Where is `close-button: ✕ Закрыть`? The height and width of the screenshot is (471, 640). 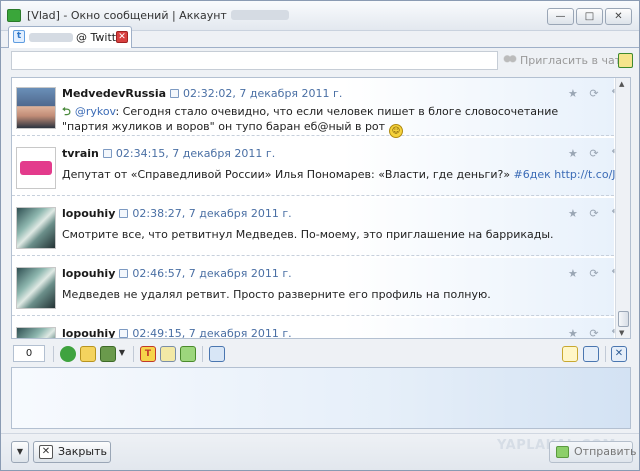
close-button: ✕ Закрыть is located at coordinates (72, 452).